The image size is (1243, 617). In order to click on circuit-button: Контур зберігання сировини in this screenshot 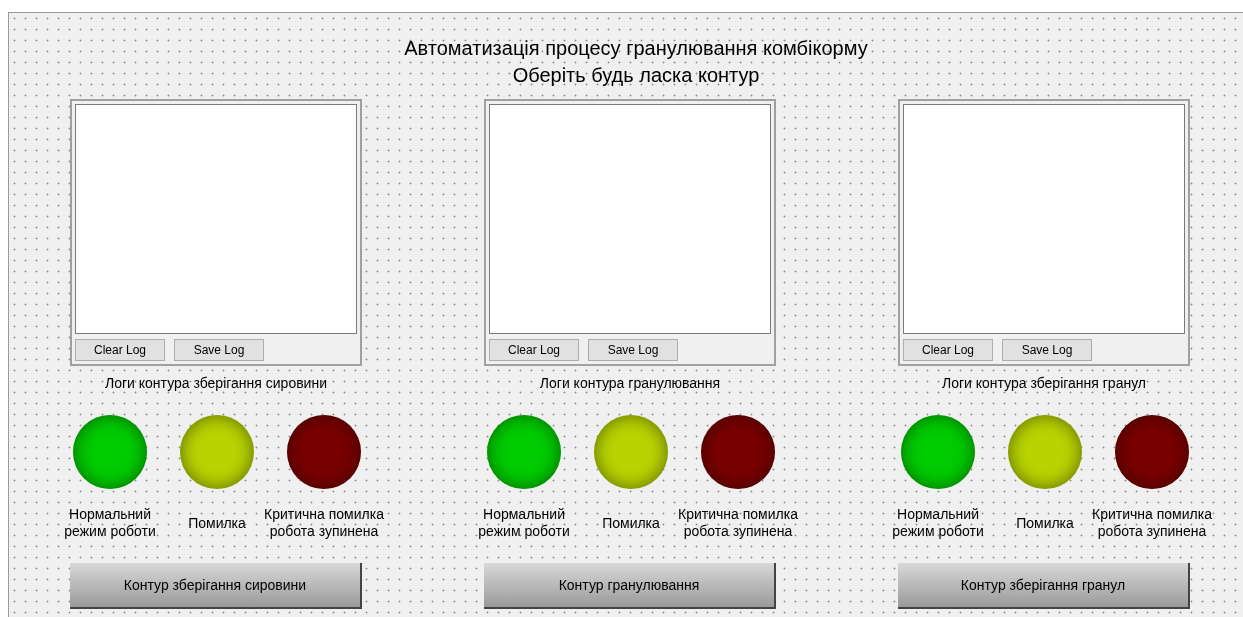, I will do `click(216, 586)`.